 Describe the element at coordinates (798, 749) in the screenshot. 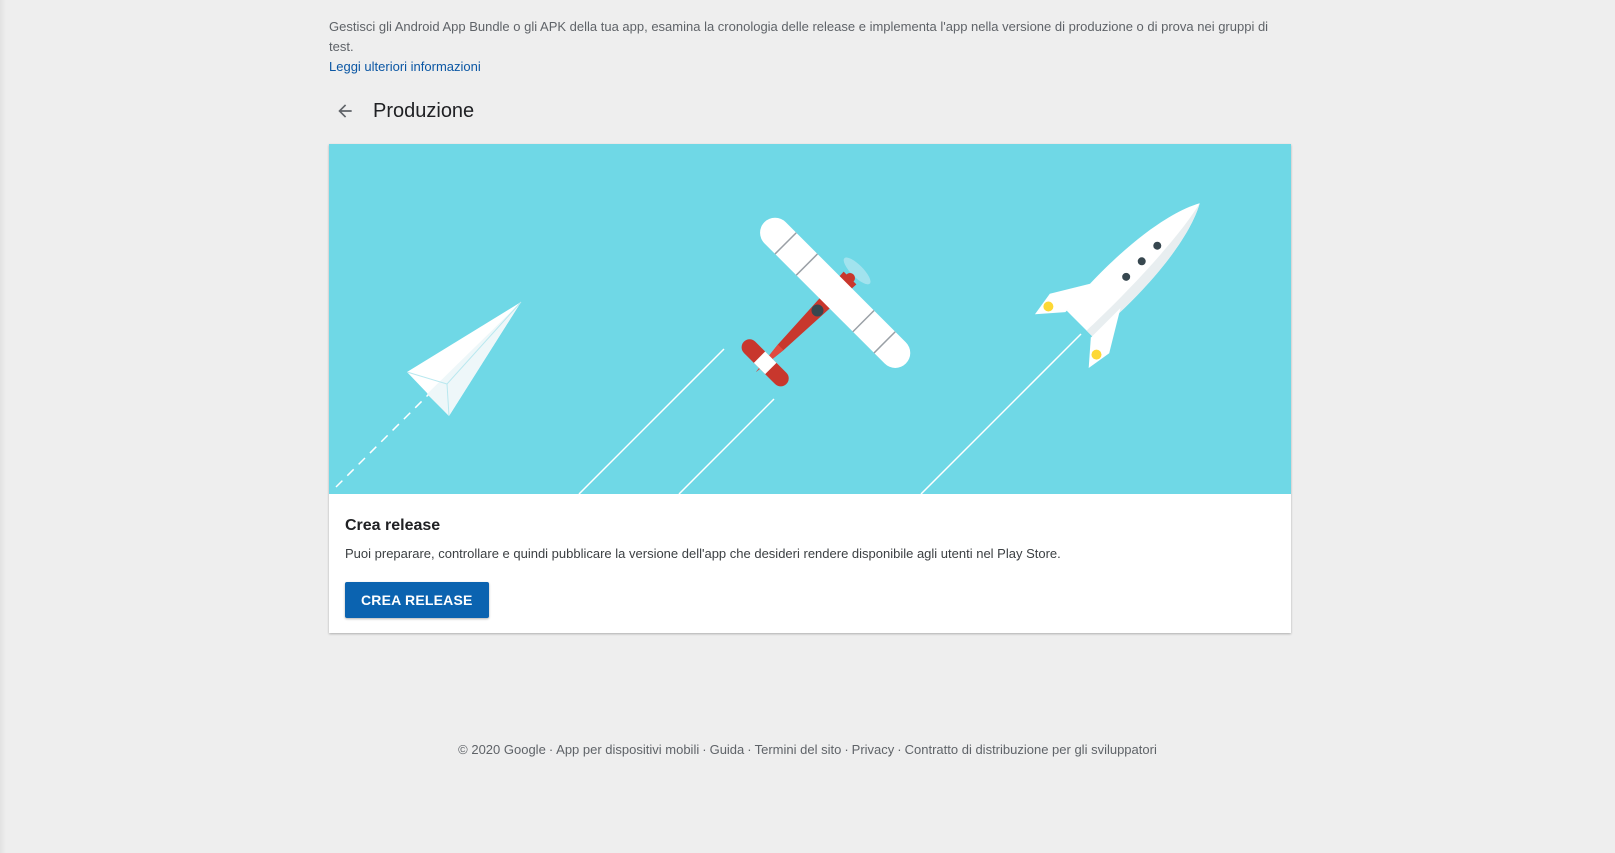

I see `footer-link-terms: Termini del sito` at that location.